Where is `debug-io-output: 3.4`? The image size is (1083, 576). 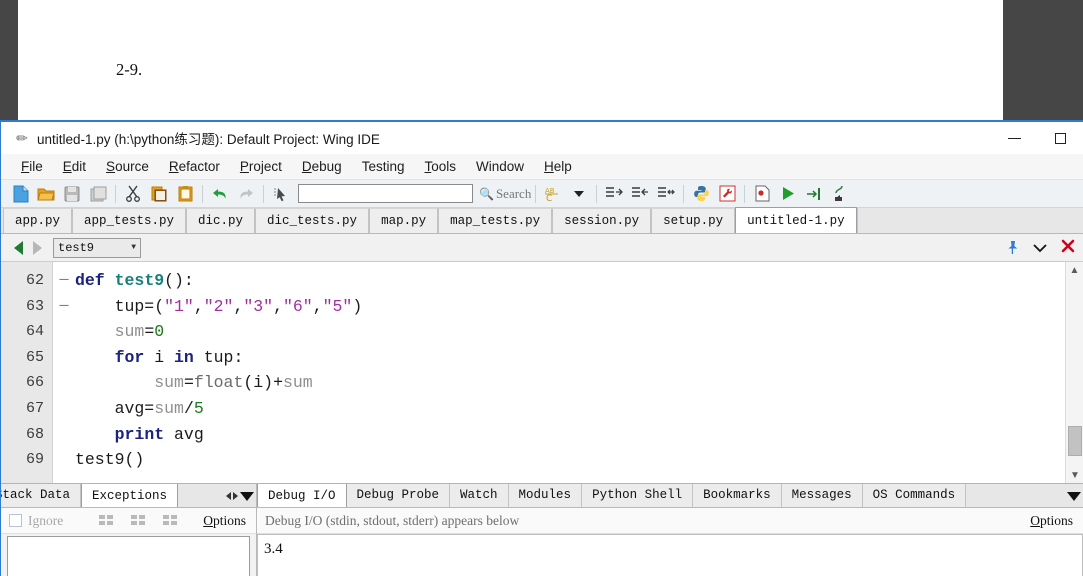
debug-io-output: 3.4 is located at coordinates (670, 555).